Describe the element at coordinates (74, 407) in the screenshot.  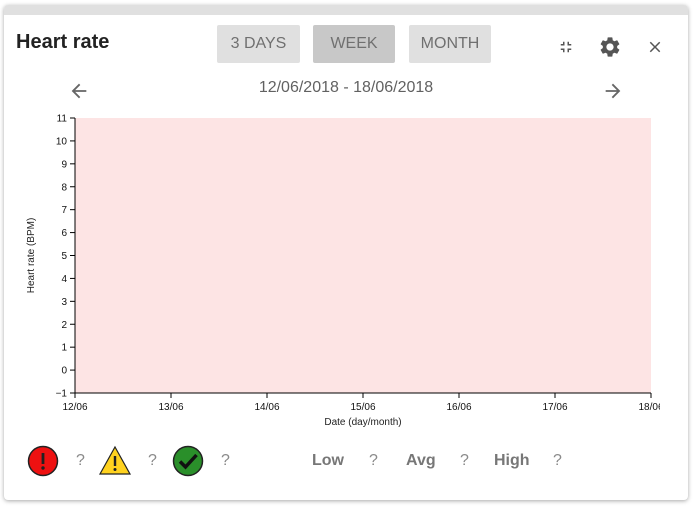
I see `x-tick-label: 12/06` at that location.